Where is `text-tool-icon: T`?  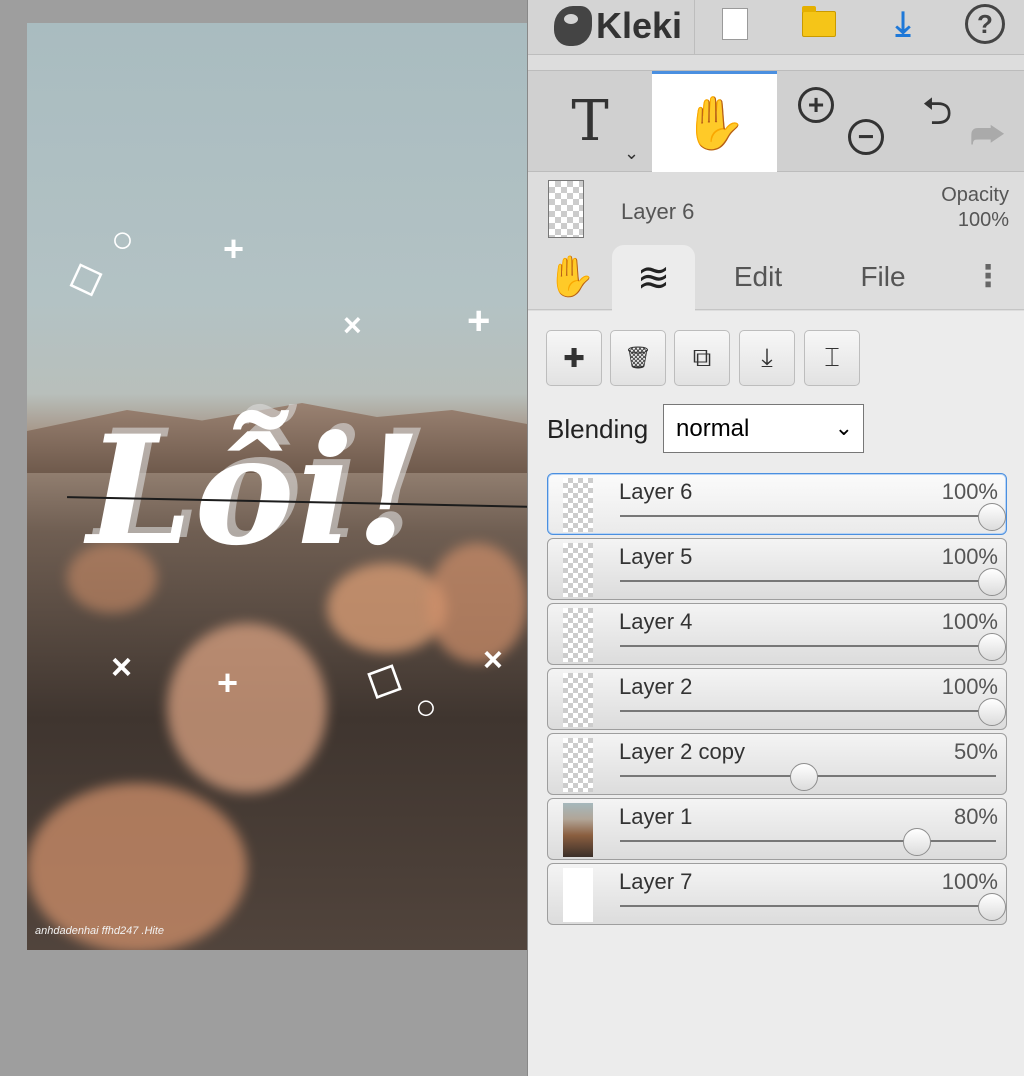
text-tool-icon: T is located at coordinates (590, 121).